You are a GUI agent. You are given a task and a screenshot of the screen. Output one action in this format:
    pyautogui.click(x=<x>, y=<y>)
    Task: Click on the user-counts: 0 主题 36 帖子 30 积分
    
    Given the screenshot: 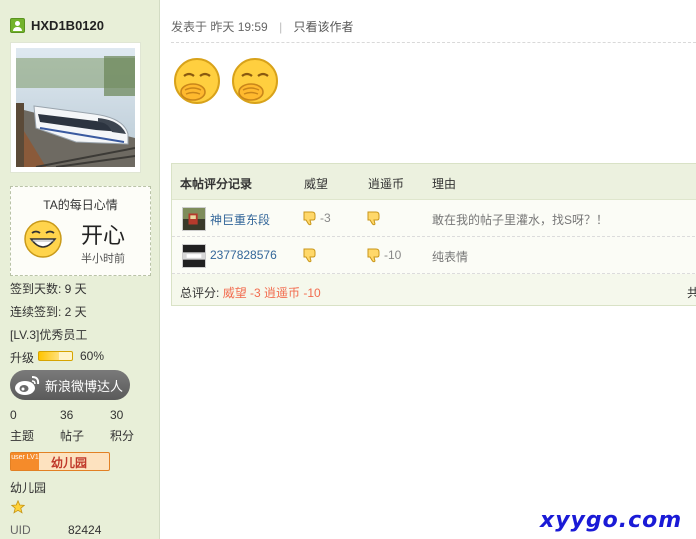 What is the action you would take?
    pyautogui.click(x=85, y=426)
    